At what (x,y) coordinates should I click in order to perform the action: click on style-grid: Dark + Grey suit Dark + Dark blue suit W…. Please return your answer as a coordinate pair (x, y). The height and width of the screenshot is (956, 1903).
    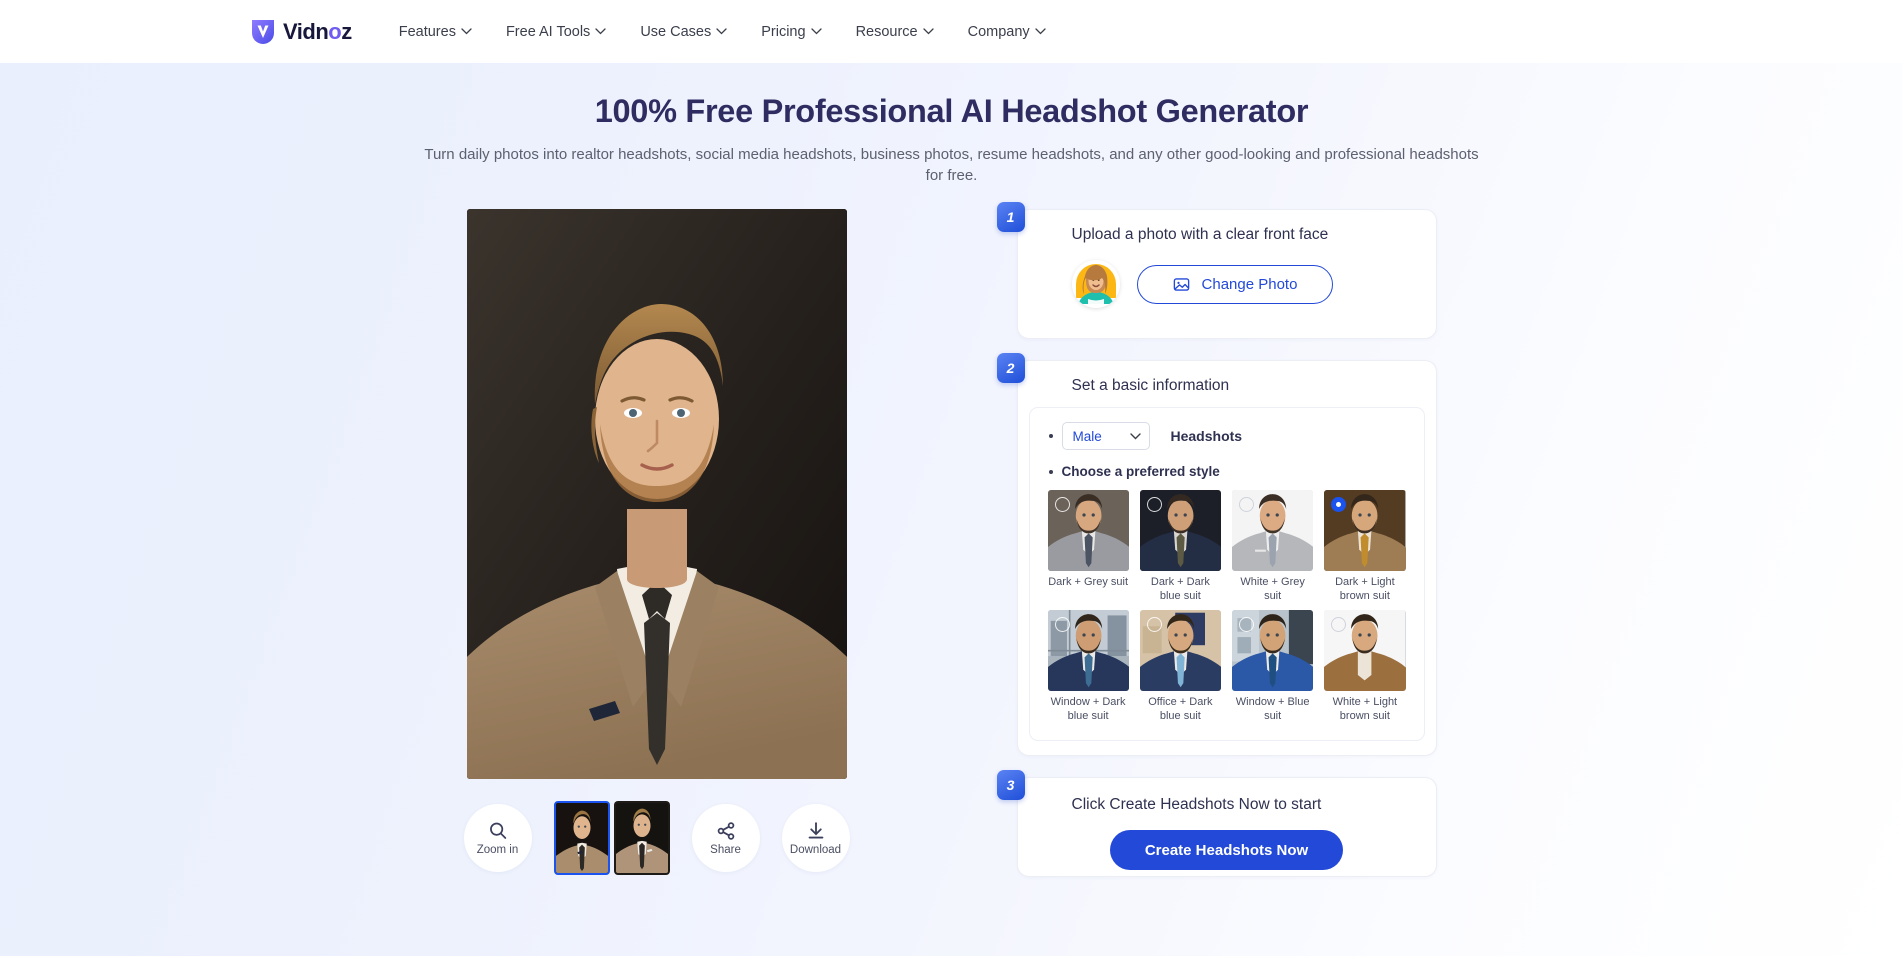
    Looking at the image, I should click on (1227, 607).